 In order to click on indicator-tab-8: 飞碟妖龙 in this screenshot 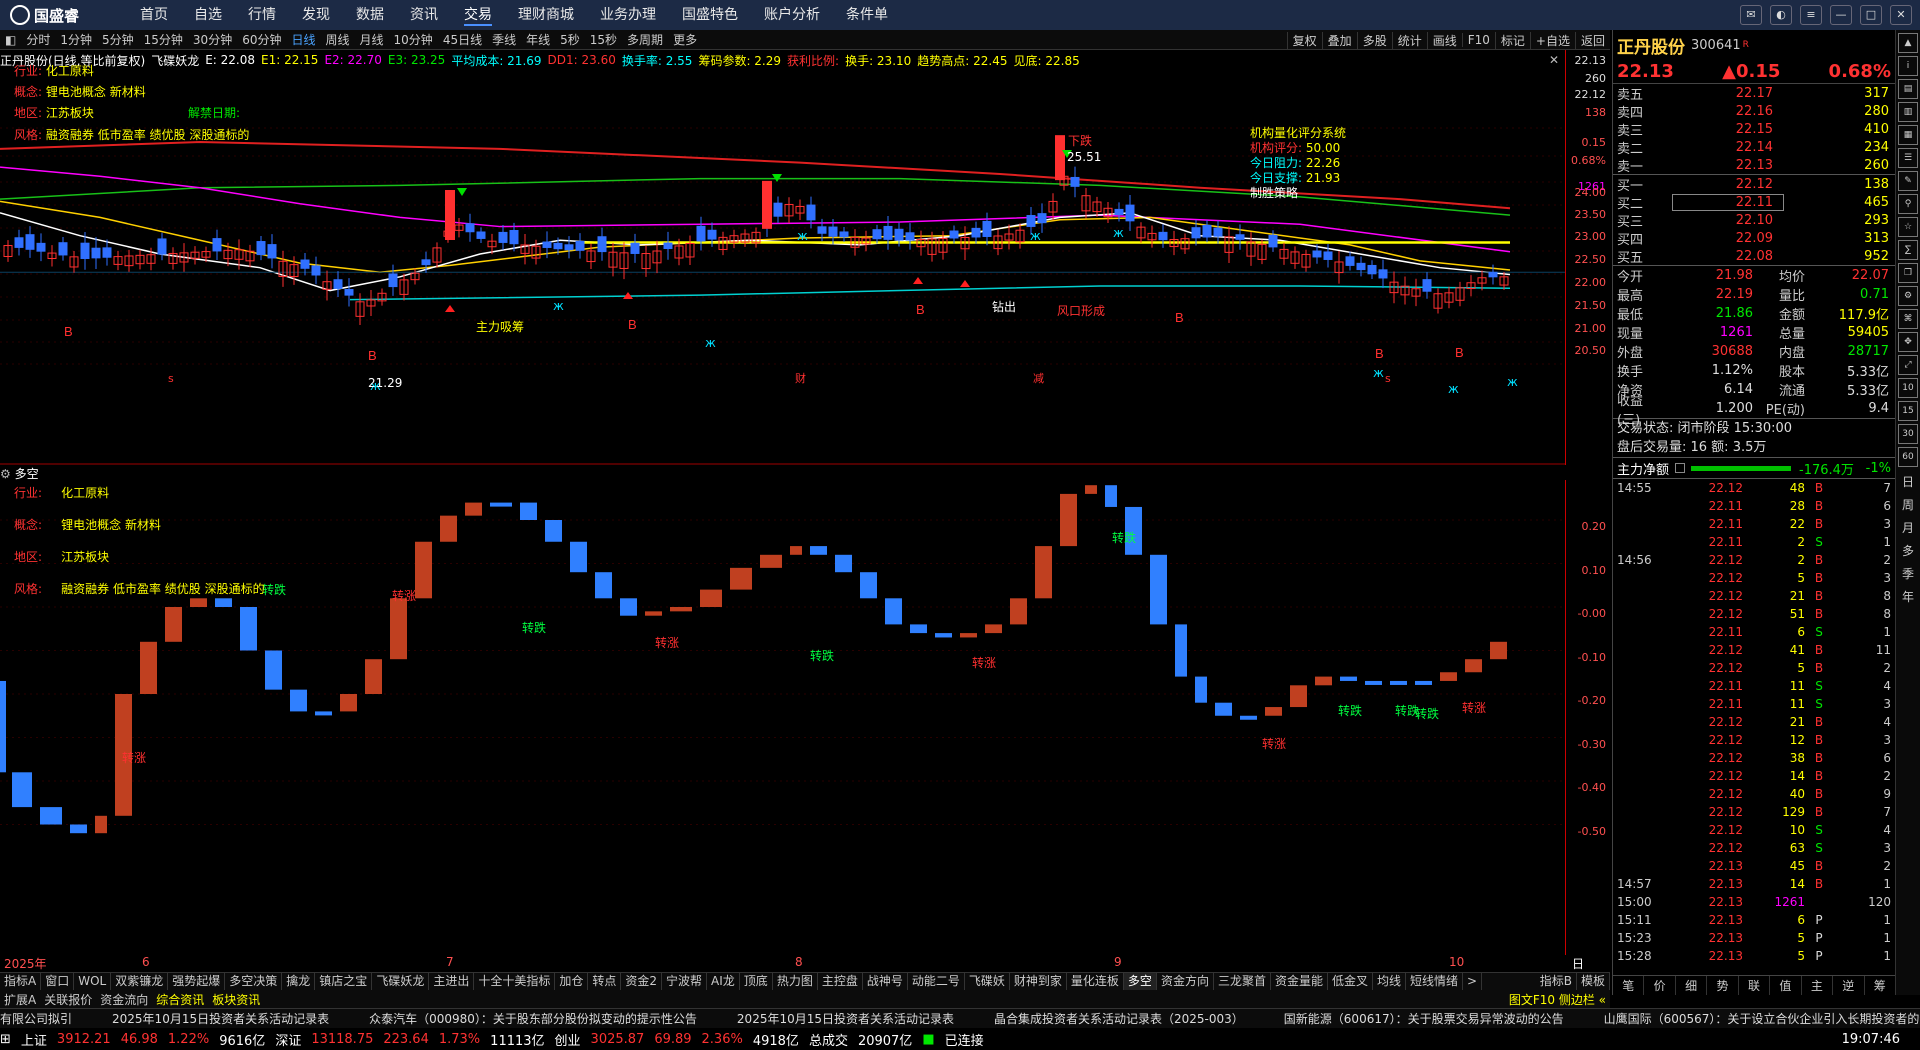, I will do `click(401, 981)`.